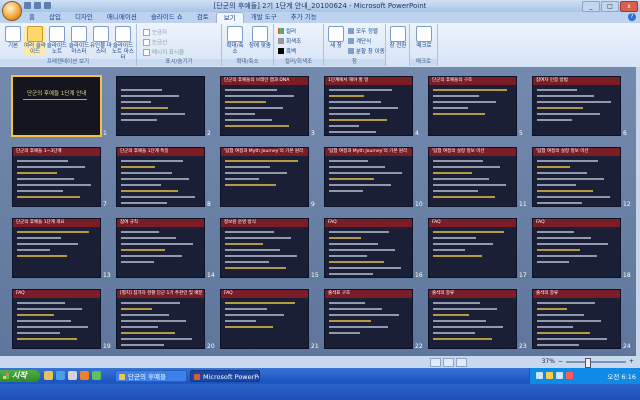  I want to click on notes-page-button: 슬라이드 노트, so click(57, 40).